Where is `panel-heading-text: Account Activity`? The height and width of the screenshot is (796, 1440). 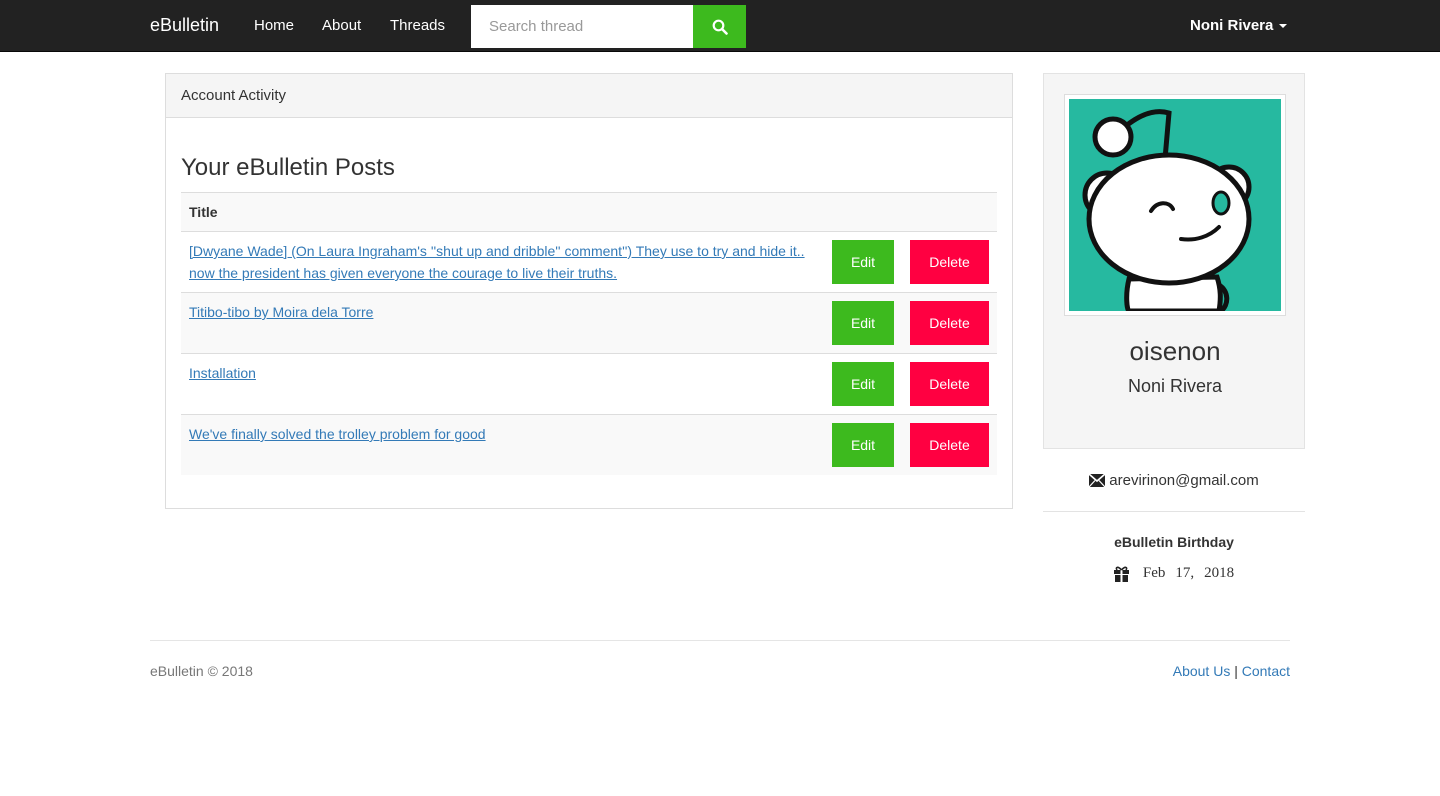 panel-heading-text: Account Activity is located at coordinates (234, 95).